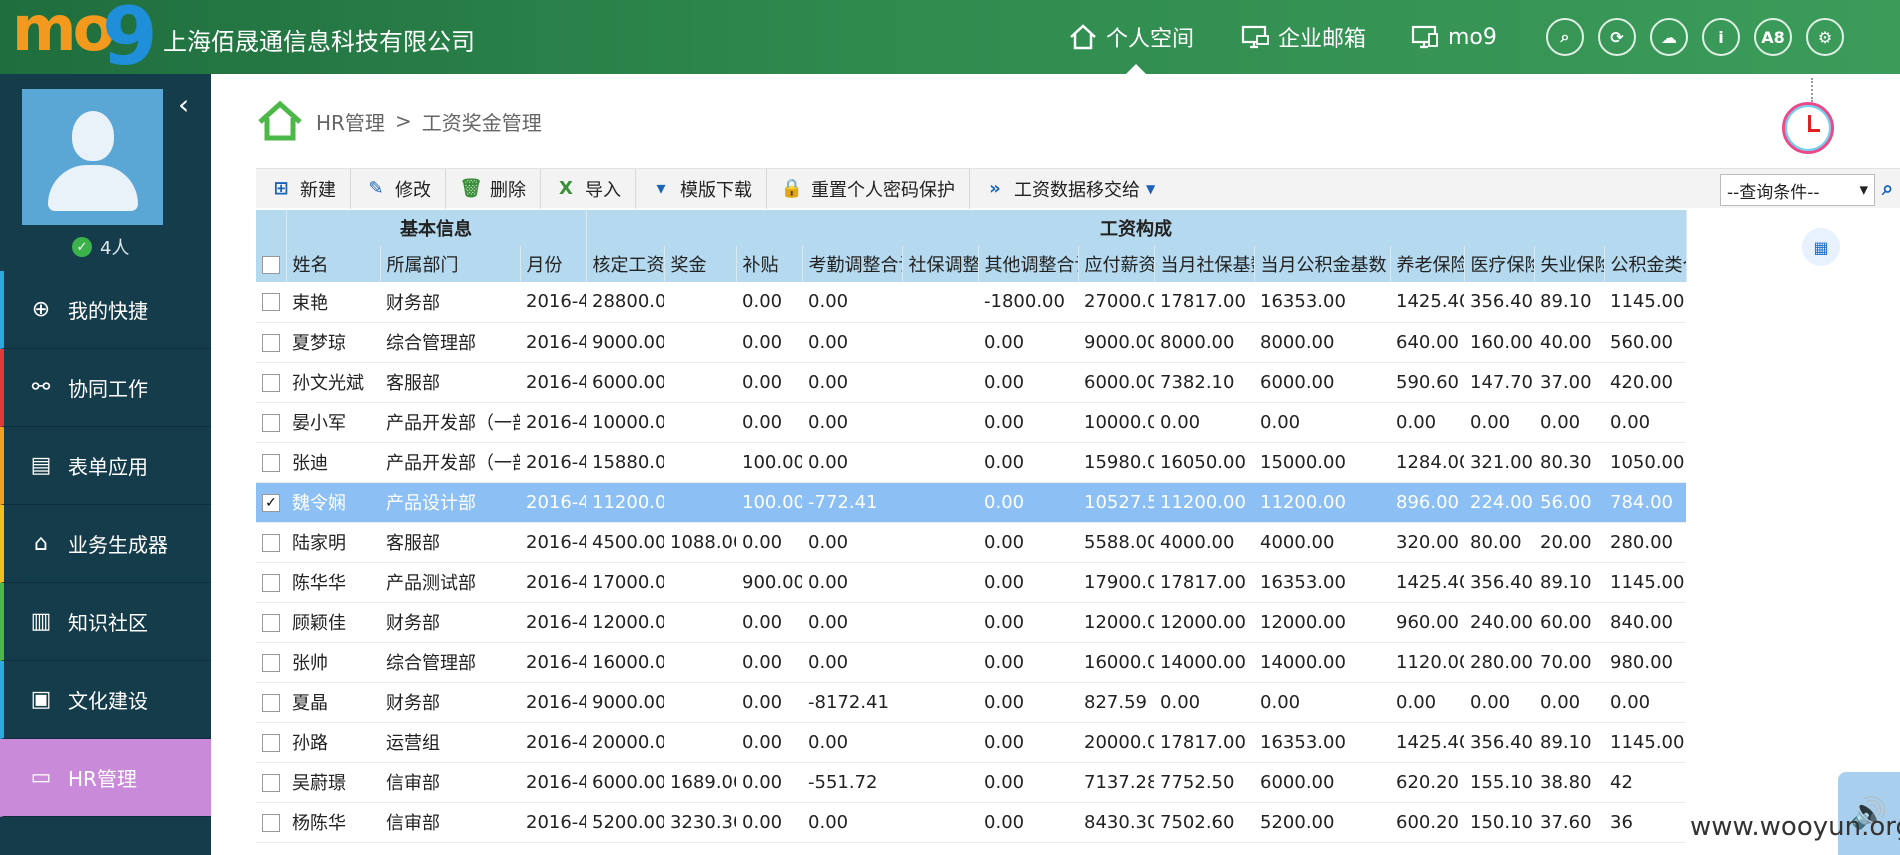 This screenshot has width=1900, height=855. Describe the element at coordinates (1887, 188) in the screenshot. I see `query-search-icon: ⌕` at that location.